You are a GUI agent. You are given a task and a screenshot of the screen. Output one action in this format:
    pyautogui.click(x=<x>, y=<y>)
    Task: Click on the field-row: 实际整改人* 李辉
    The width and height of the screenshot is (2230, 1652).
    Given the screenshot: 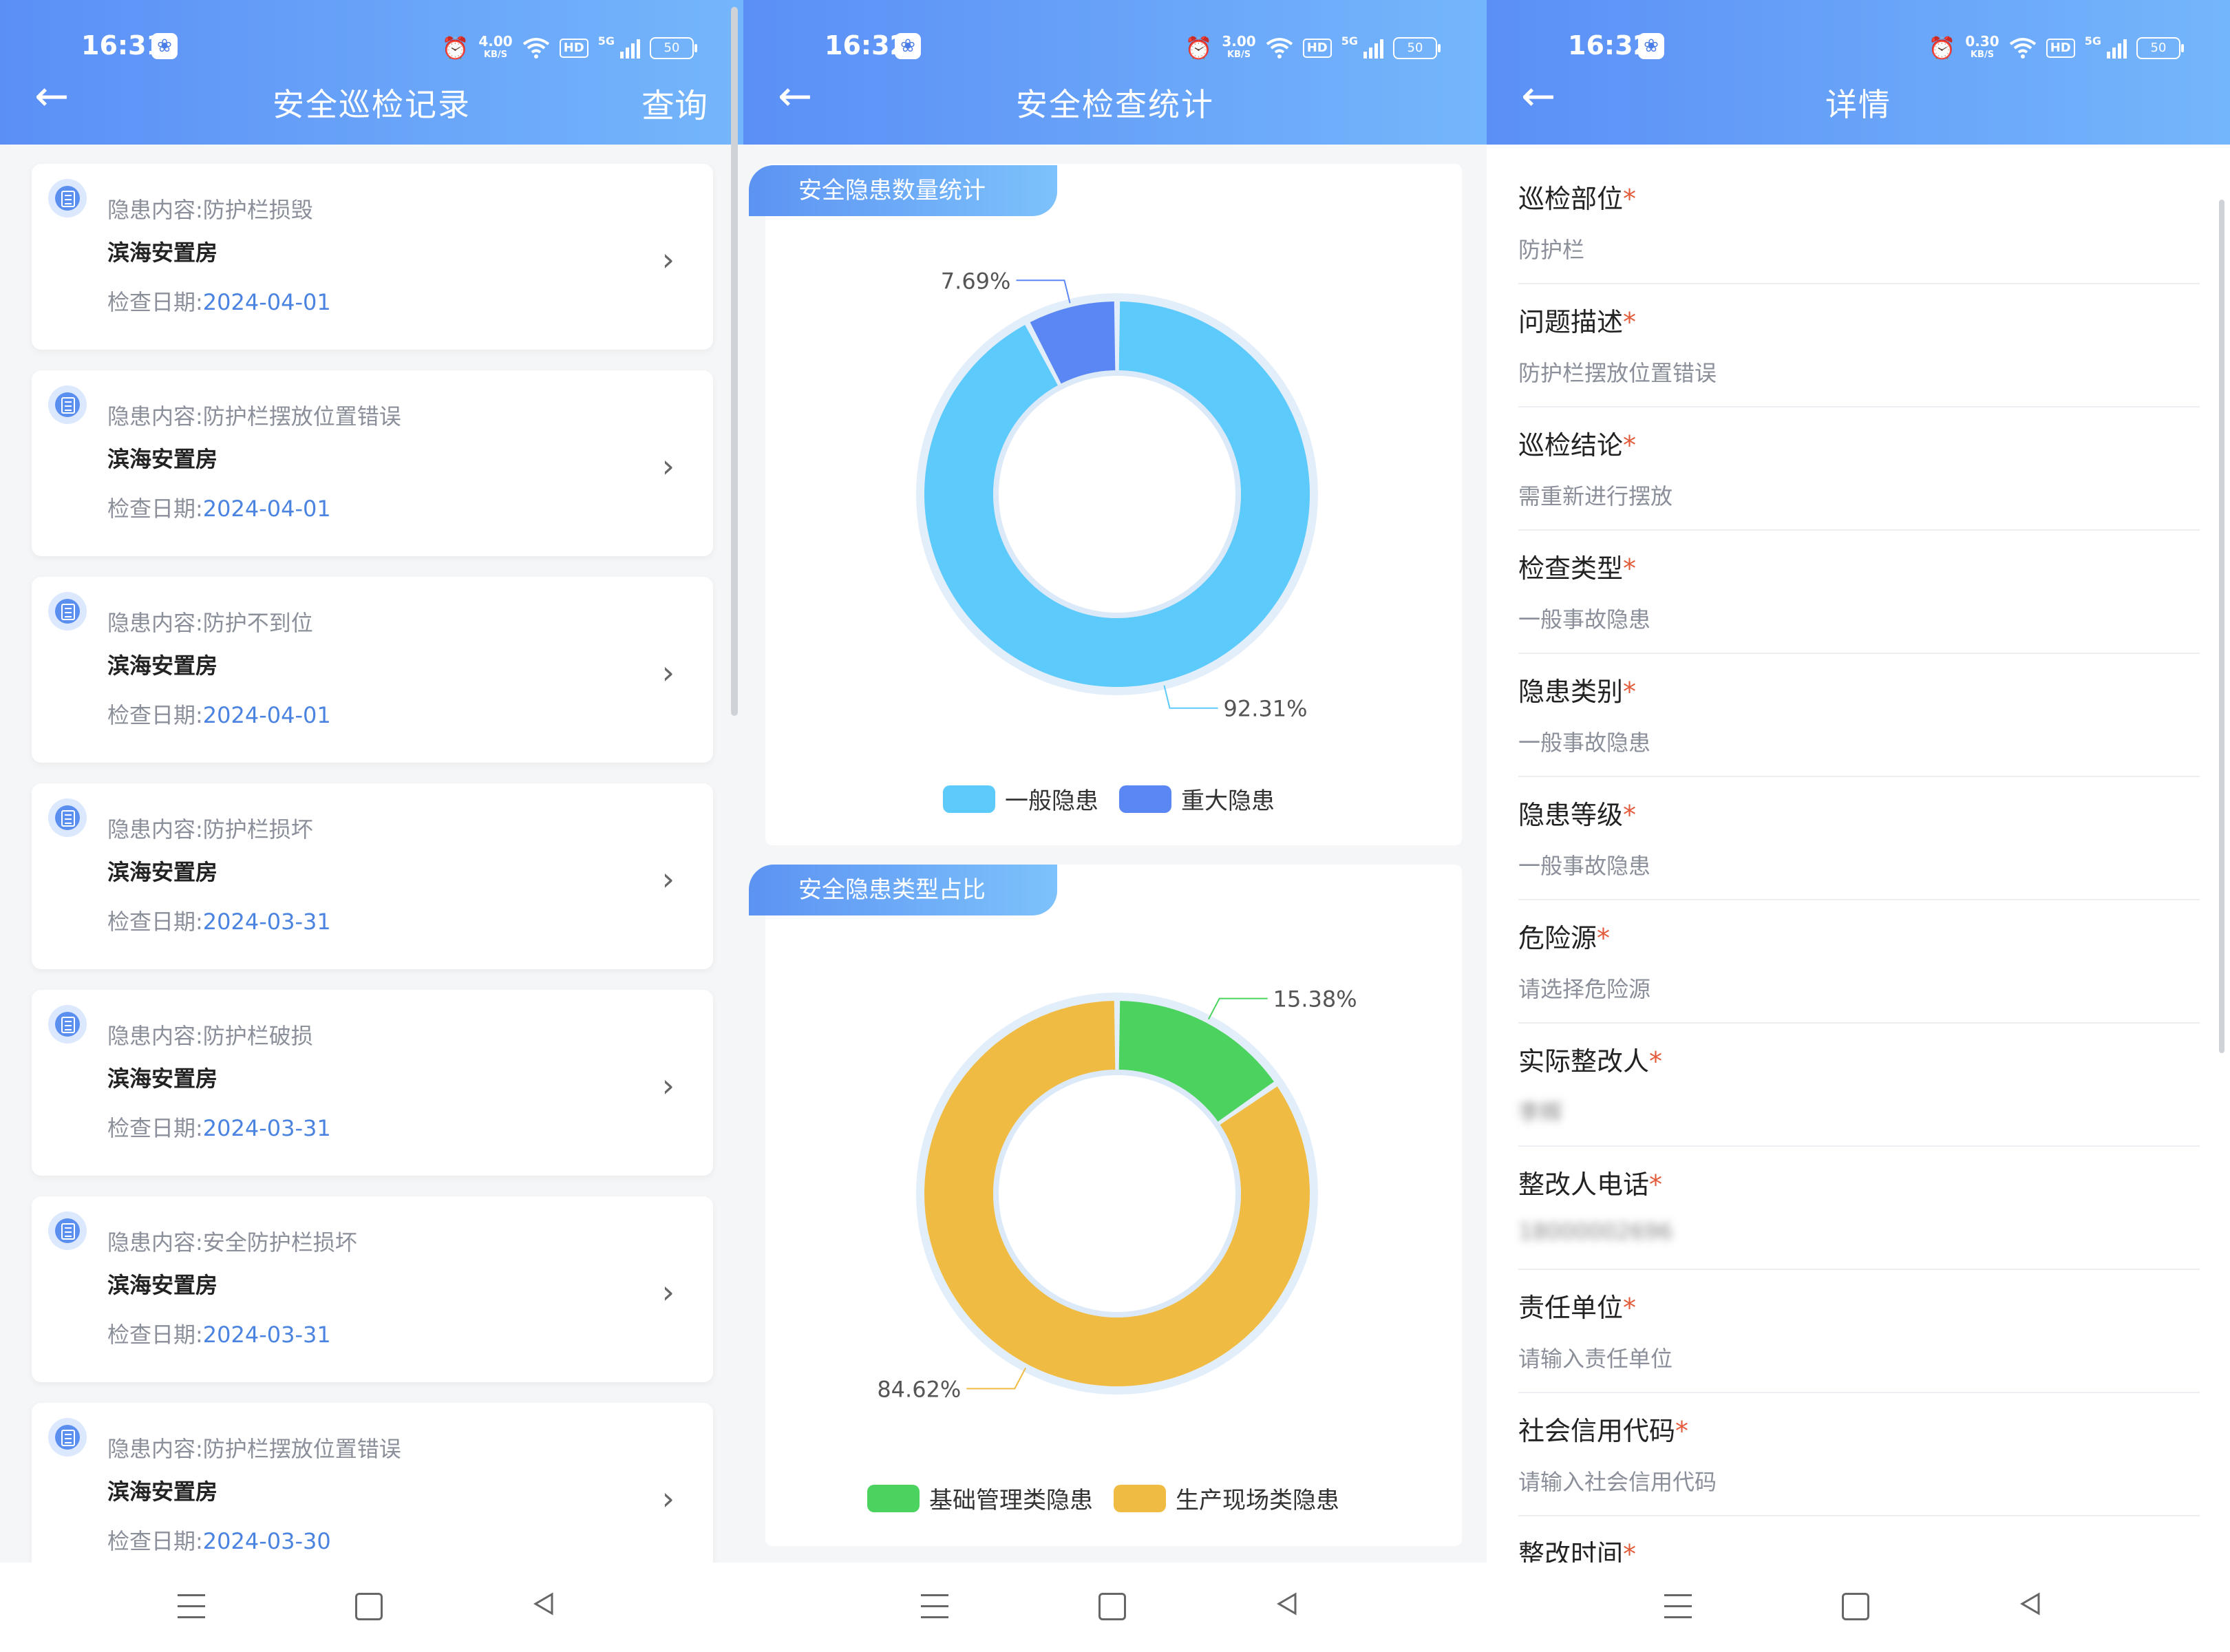 What is the action you would take?
    pyautogui.click(x=1859, y=1084)
    